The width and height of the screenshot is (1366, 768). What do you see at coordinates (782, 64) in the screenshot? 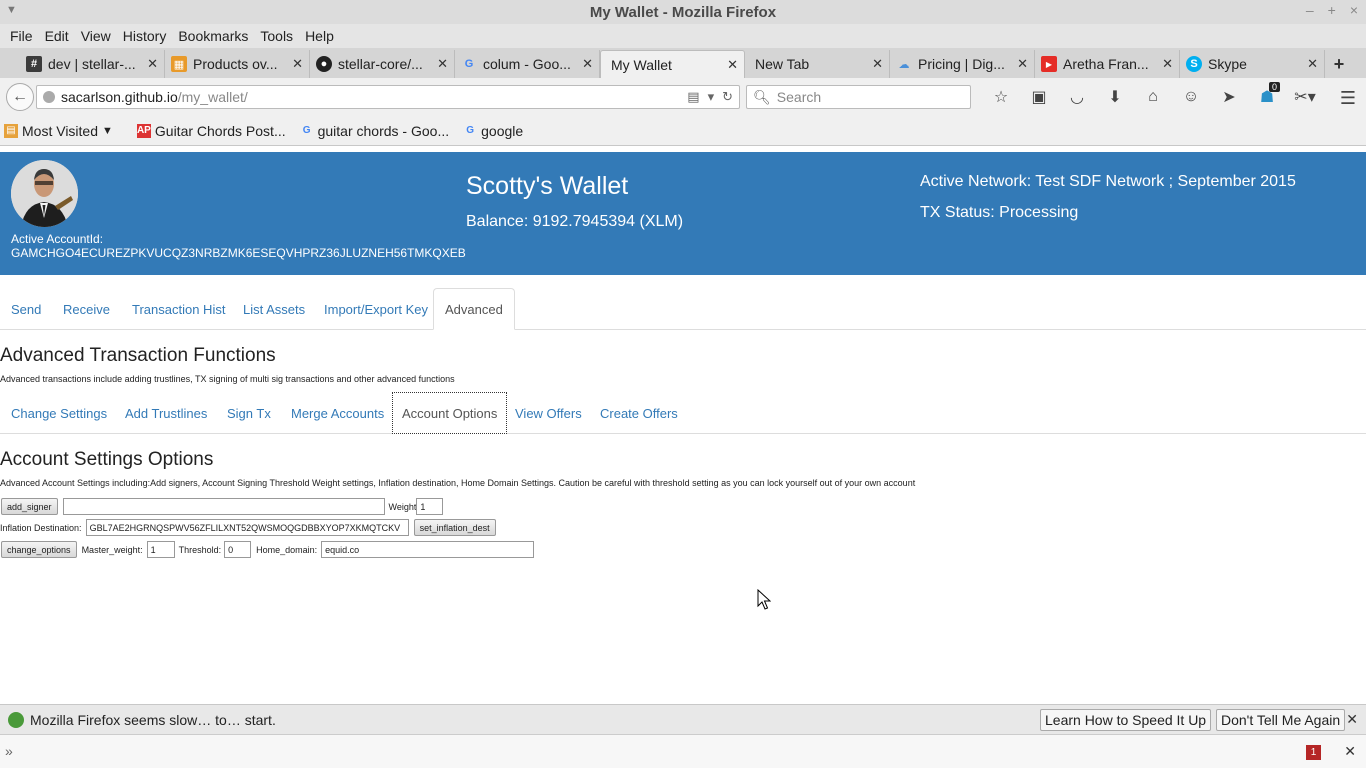
I see `tab-label: New Tab` at bounding box center [782, 64].